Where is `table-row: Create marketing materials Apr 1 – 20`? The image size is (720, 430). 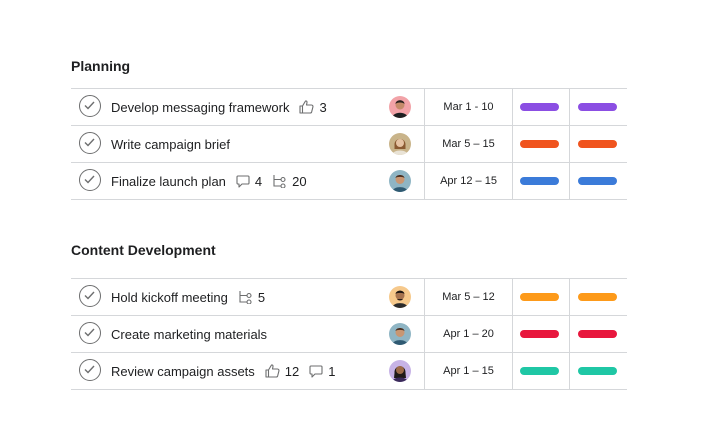
table-row: Create marketing materials Apr 1 – 20 is located at coordinates (349, 334).